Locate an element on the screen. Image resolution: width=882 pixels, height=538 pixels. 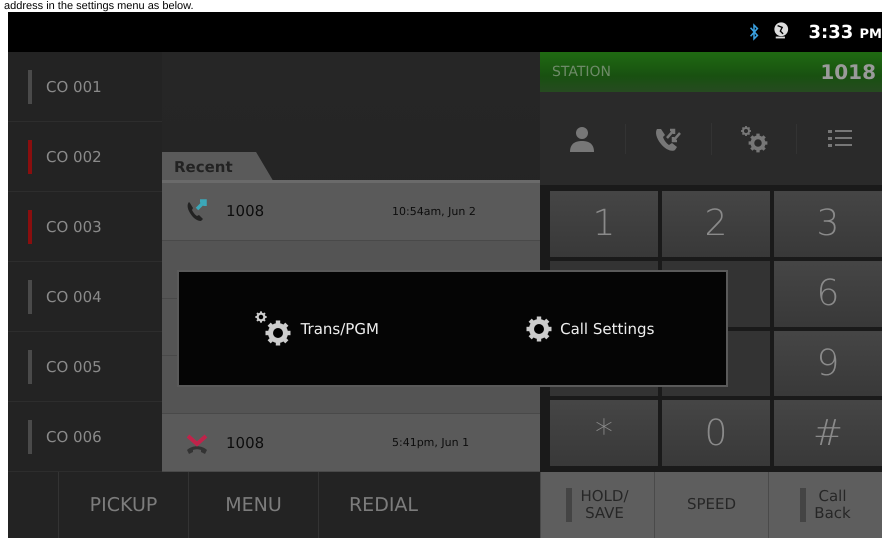
recent-call-row: 1008 10:54am, Jun 2 is located at coordinates (351, 212).